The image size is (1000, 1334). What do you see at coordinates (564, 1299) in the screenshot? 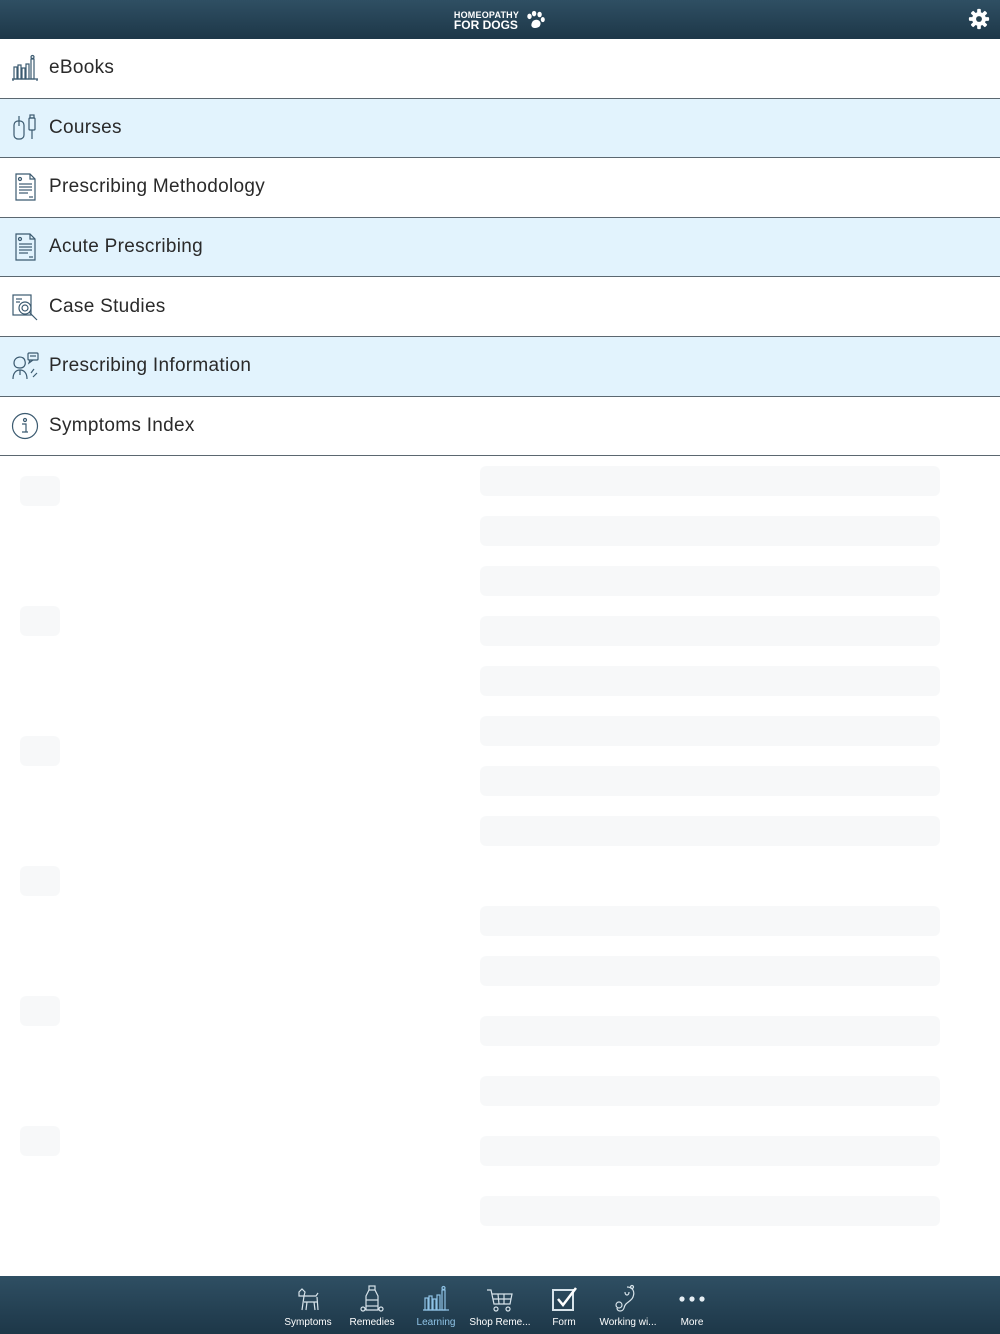
I see `checkbox-icon` at bounding box center [564, 1299].